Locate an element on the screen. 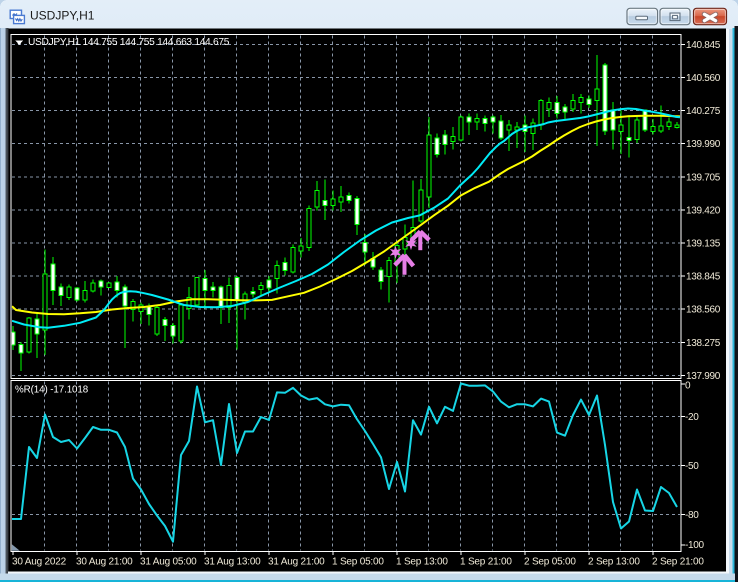 Image resolution: width=738 pixels, height=582 pixels. svg-text: -20 is located at coordinates (692, 417).